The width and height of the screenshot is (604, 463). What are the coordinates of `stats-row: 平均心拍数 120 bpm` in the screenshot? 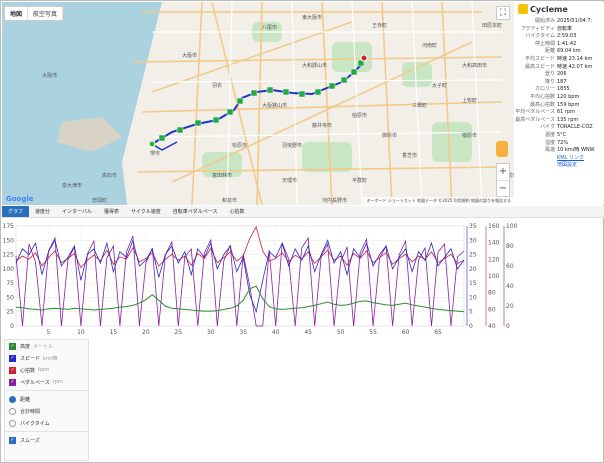 It's located at (559, 98).